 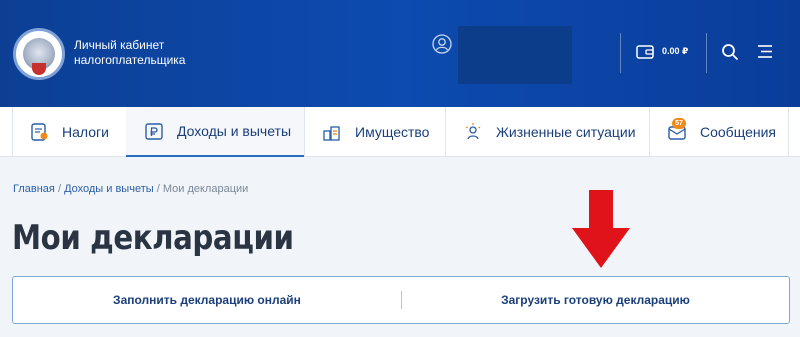 What do you see at coordinates (738, 132) in the screenshot?
I see `nav-item-label: Сообщения` at bounding box center [738, 132].